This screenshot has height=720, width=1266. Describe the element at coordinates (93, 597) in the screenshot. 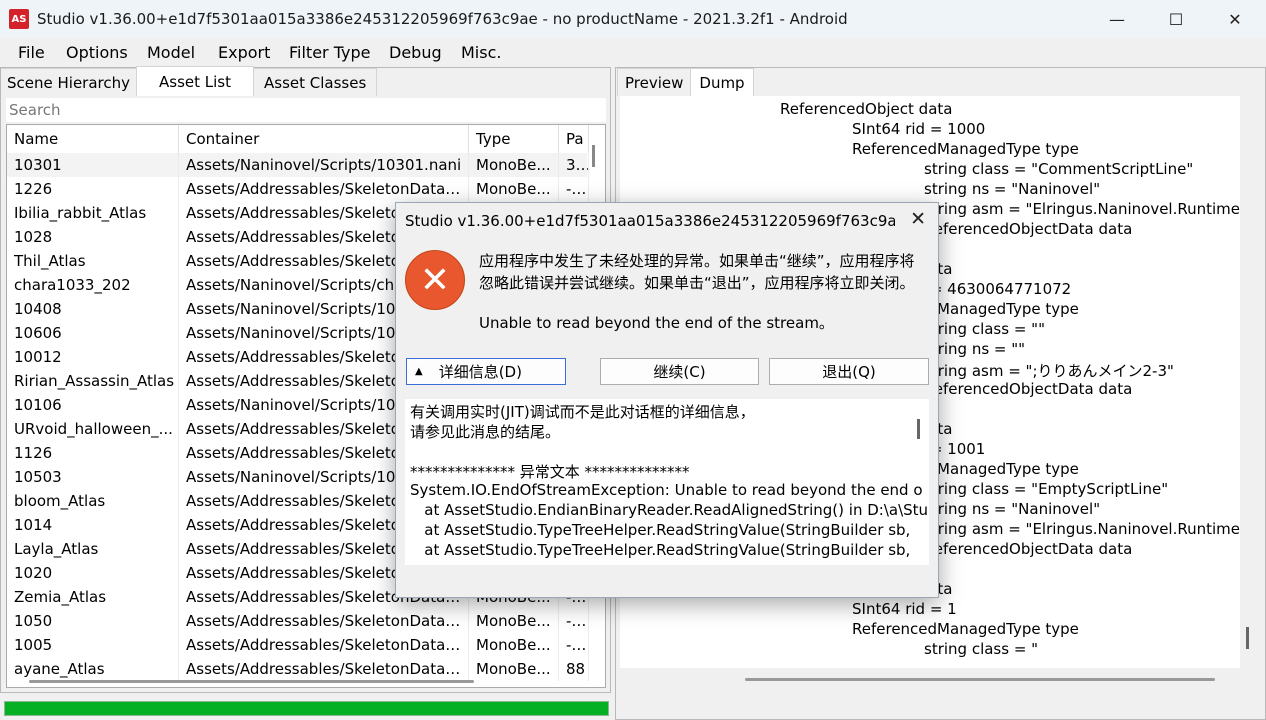

I see `cell-name: Zemia_Atlas` at that location.